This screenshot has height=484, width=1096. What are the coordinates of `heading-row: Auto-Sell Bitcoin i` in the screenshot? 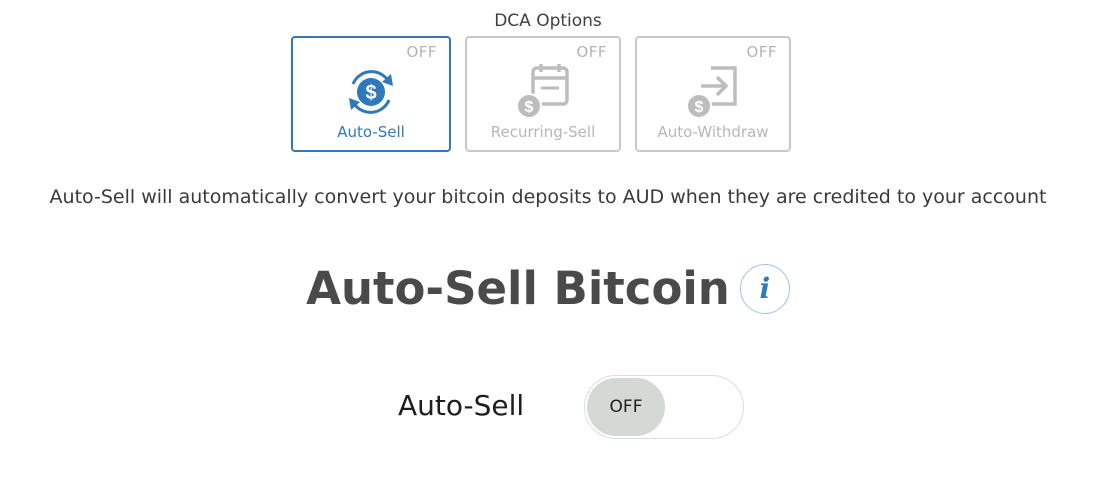 It's located at (548, 288).